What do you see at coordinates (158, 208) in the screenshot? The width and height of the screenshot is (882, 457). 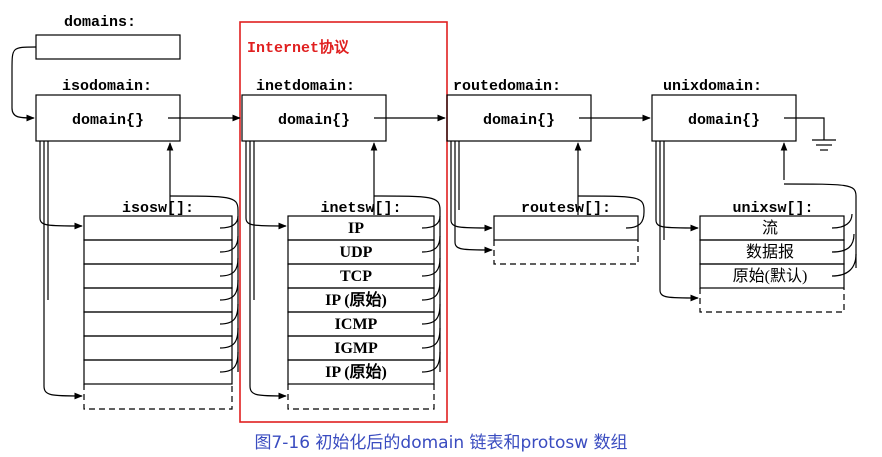 I see `isosw-label: isosw[]:` at bounding box center [158, 208].